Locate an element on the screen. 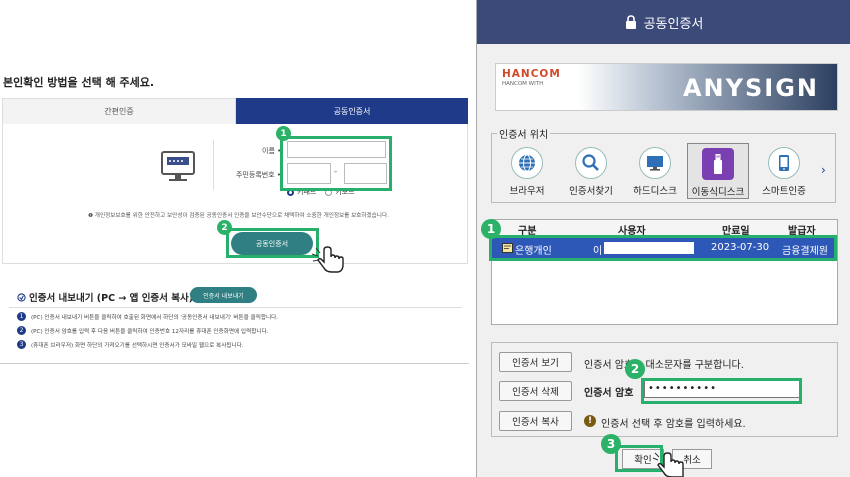  copy-cert-button: 인증서 복사 is located at coordinates (535, 421).